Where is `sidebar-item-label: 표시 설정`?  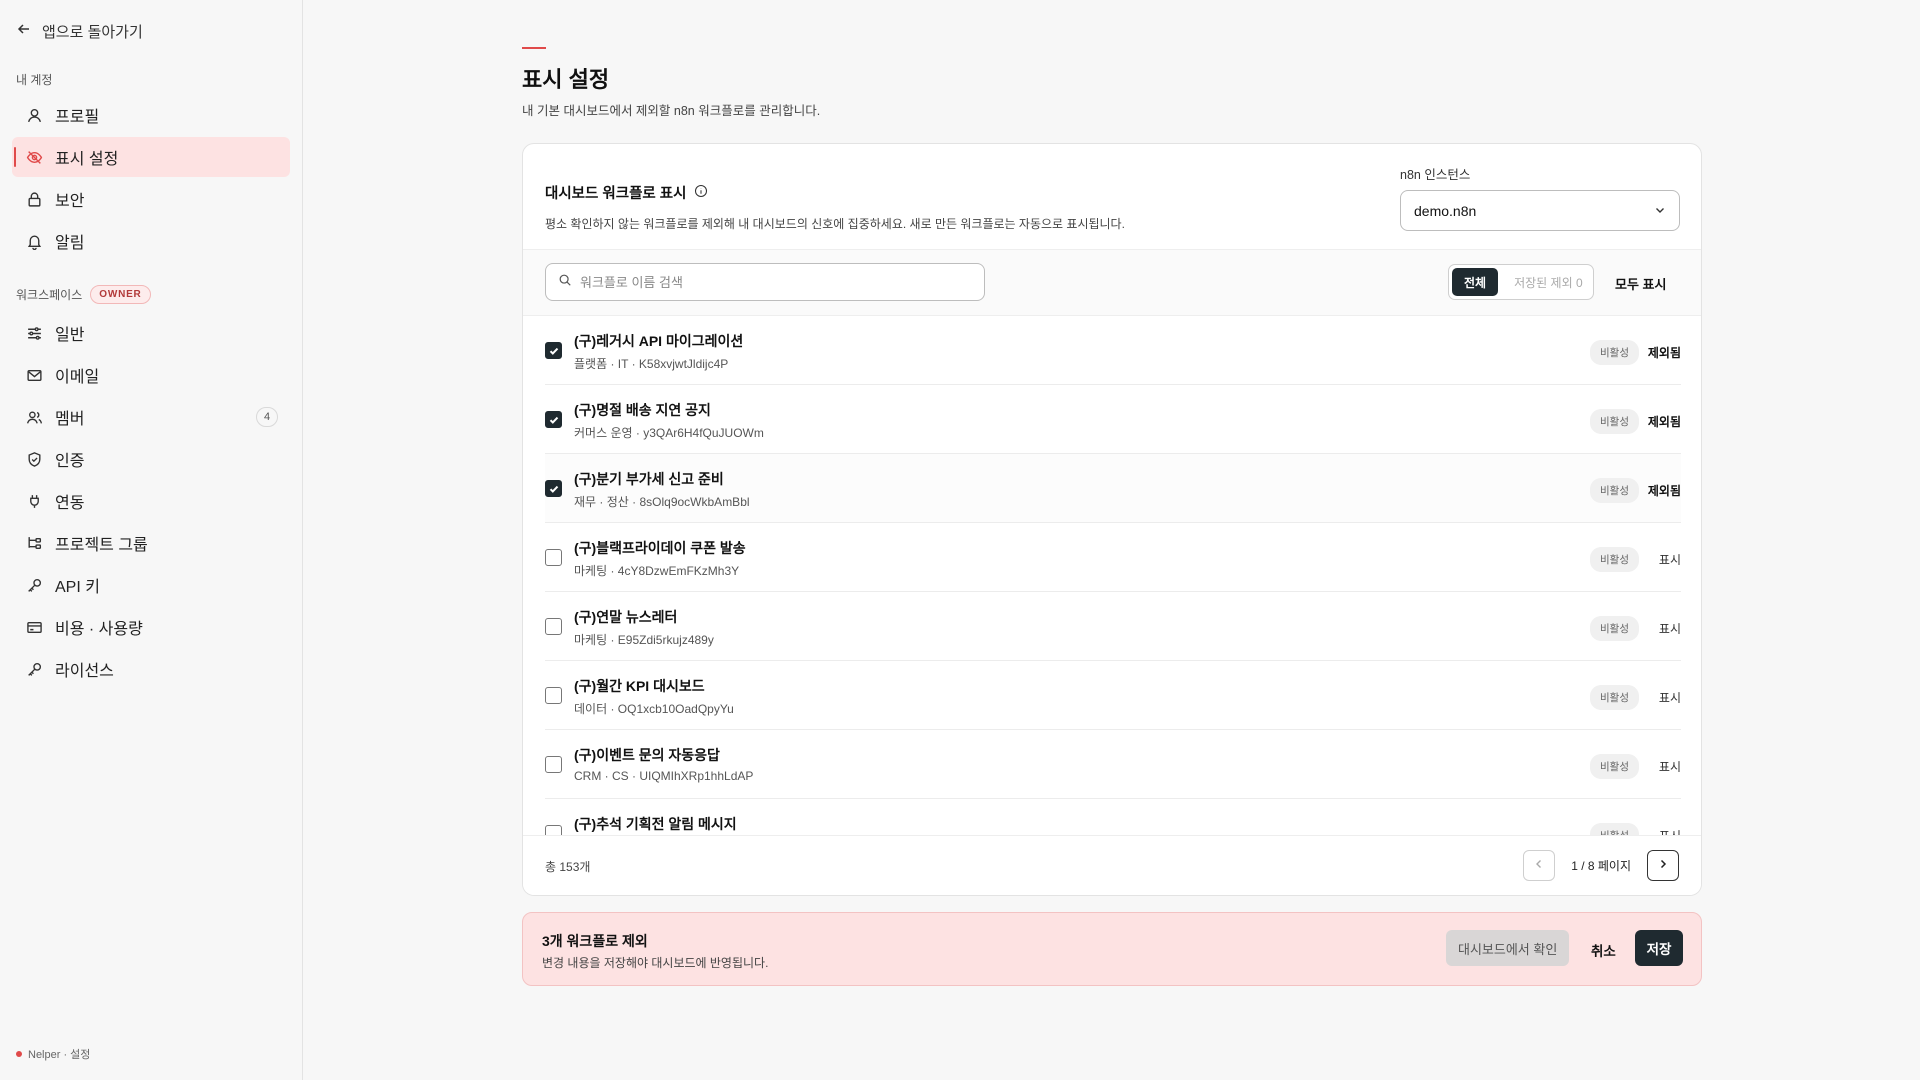
sidebar-item-label: 표시 설정 is located at coordinates (87, 159).